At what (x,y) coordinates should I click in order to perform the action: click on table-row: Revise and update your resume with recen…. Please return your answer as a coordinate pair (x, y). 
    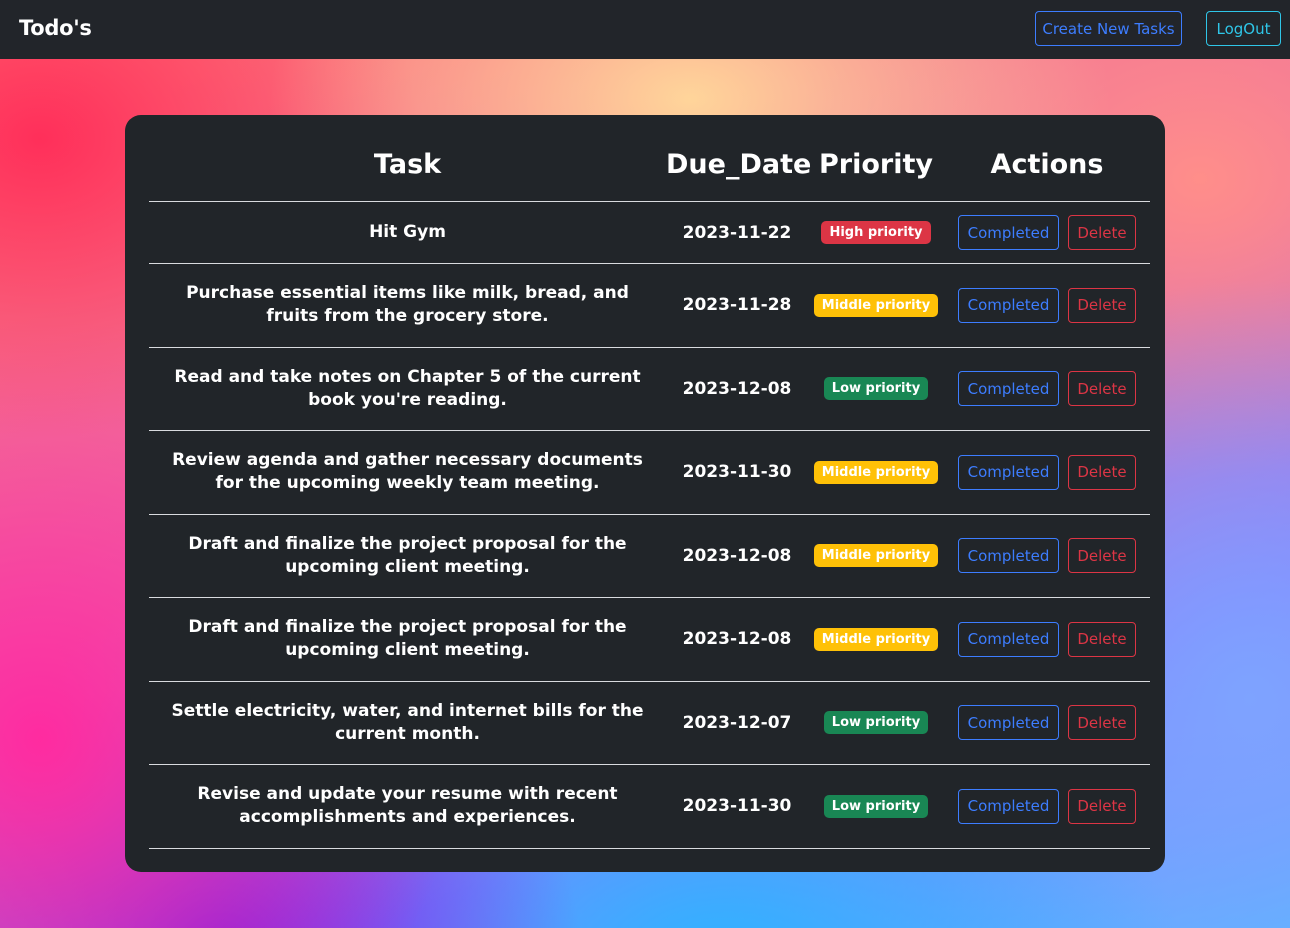
    Looking at the image, I should click on (649, 806).